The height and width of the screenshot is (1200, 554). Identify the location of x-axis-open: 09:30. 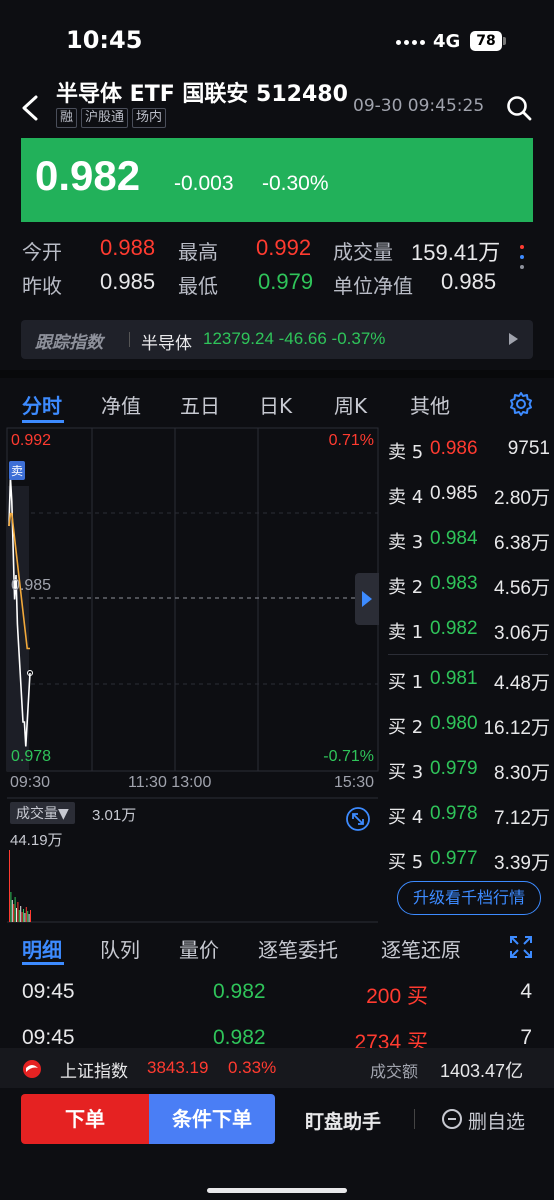
(30, 782).